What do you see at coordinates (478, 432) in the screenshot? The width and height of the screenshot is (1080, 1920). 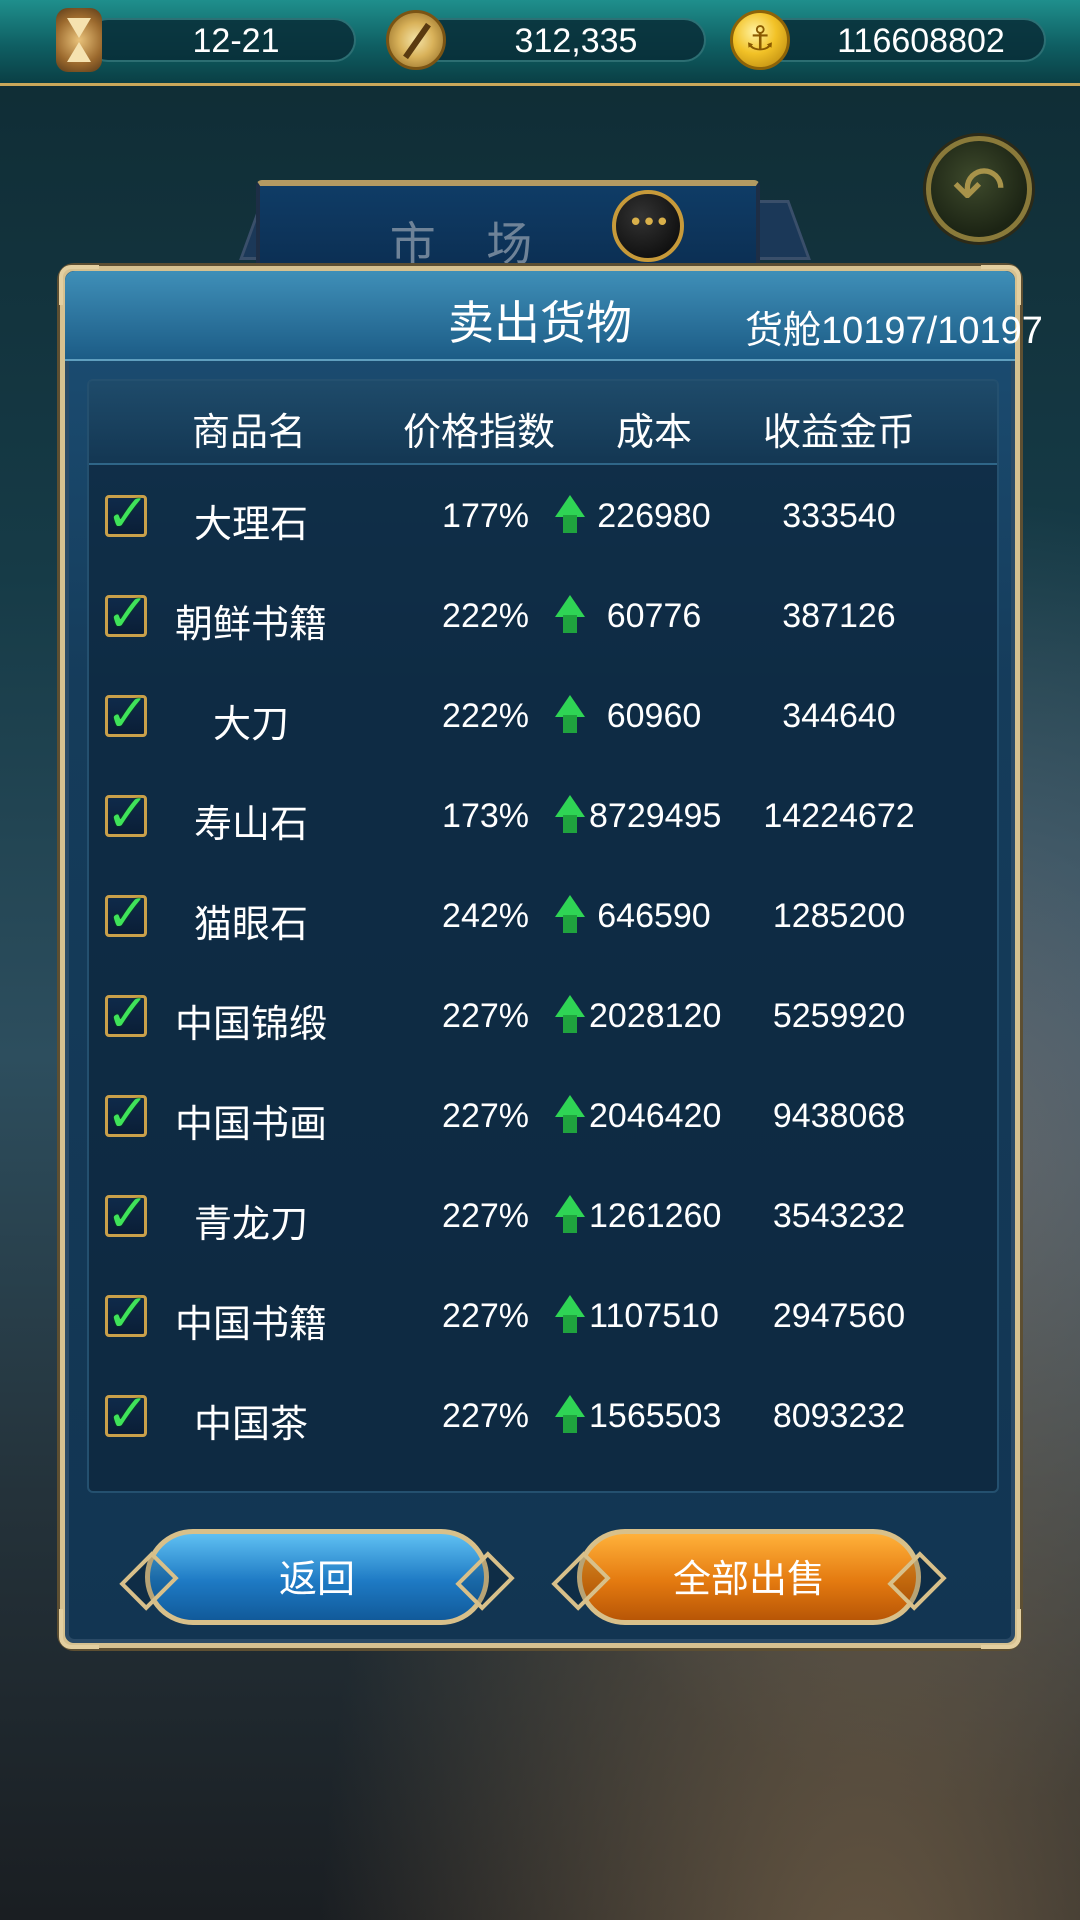 I see `header-price-index: 价格指数` at bounding box center [478, 432].